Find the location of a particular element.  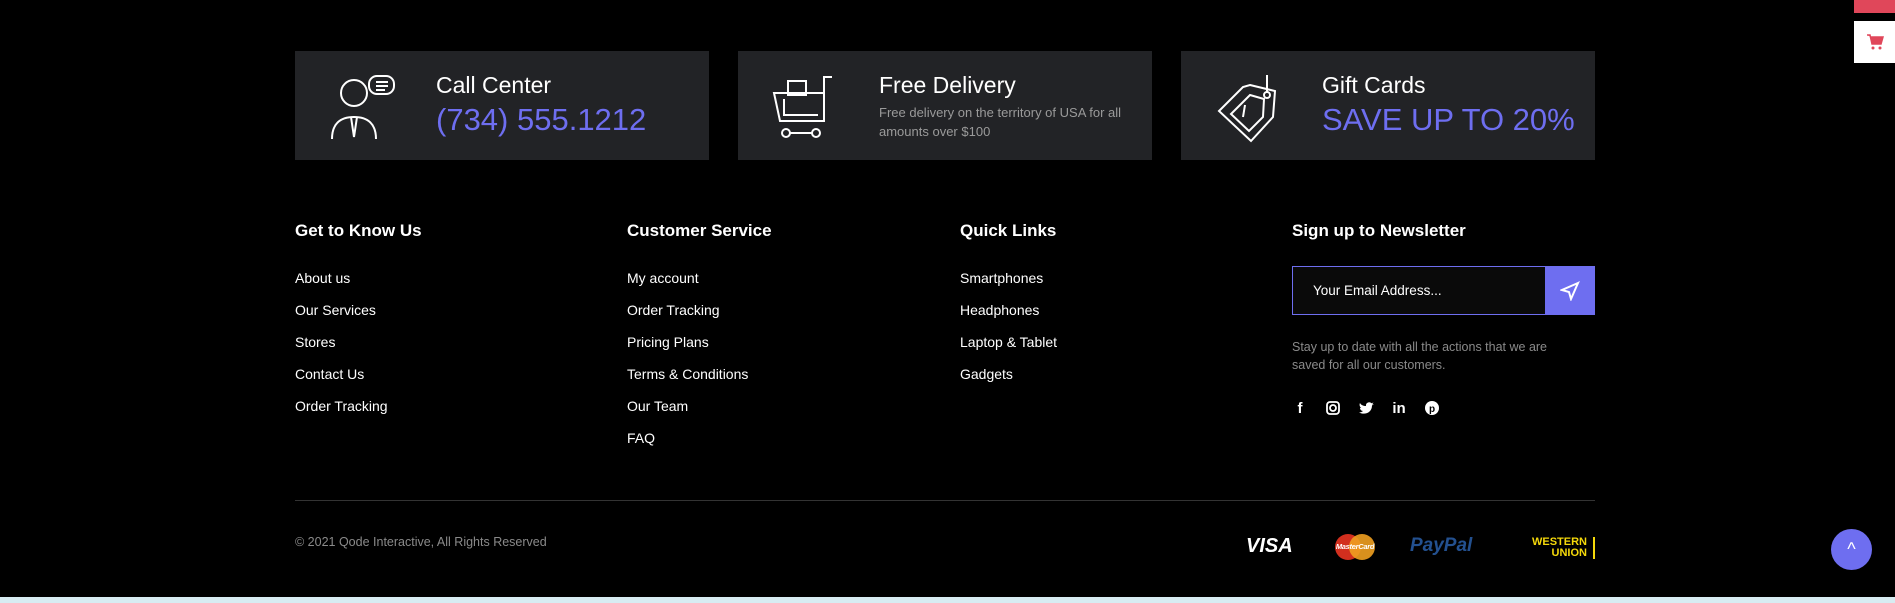

facebook-icon: f is located at coordinates (1300, 408).